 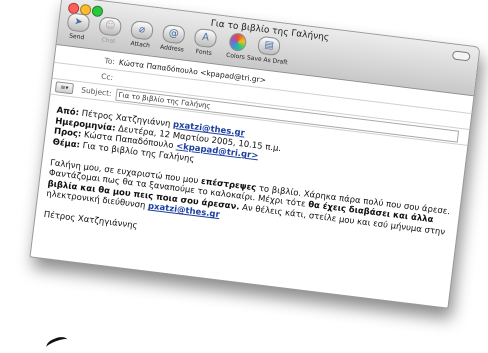 I want to click on save-as-draft-button: ▤ Save As Draft, so click(x=267, y=50).